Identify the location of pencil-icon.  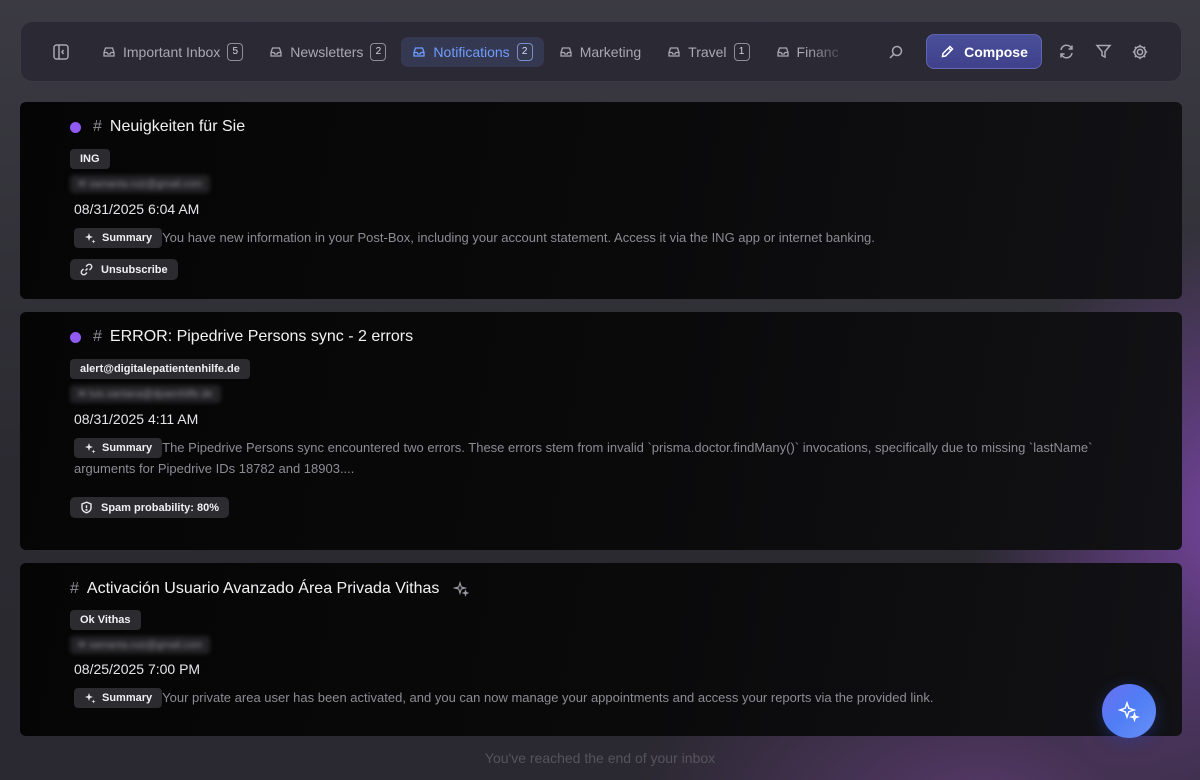
(947, 51).